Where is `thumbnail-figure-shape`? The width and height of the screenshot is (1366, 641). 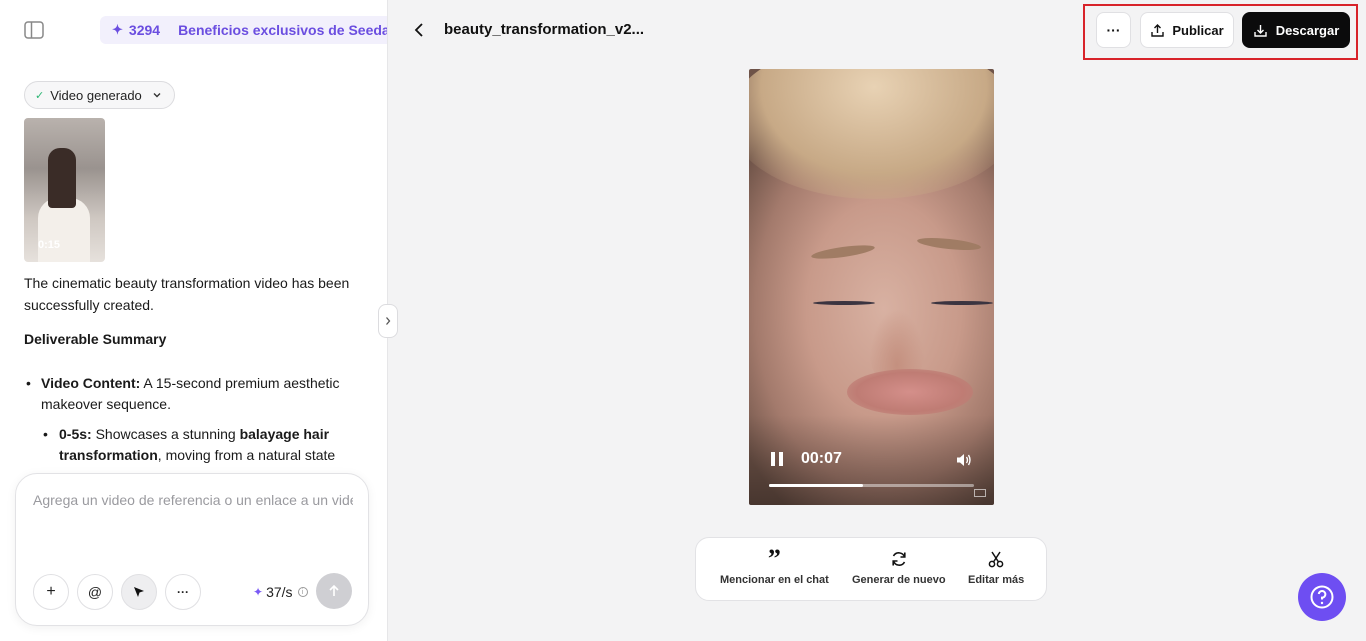 thumbnail-figure-shape is located at coordinates (62, 178).